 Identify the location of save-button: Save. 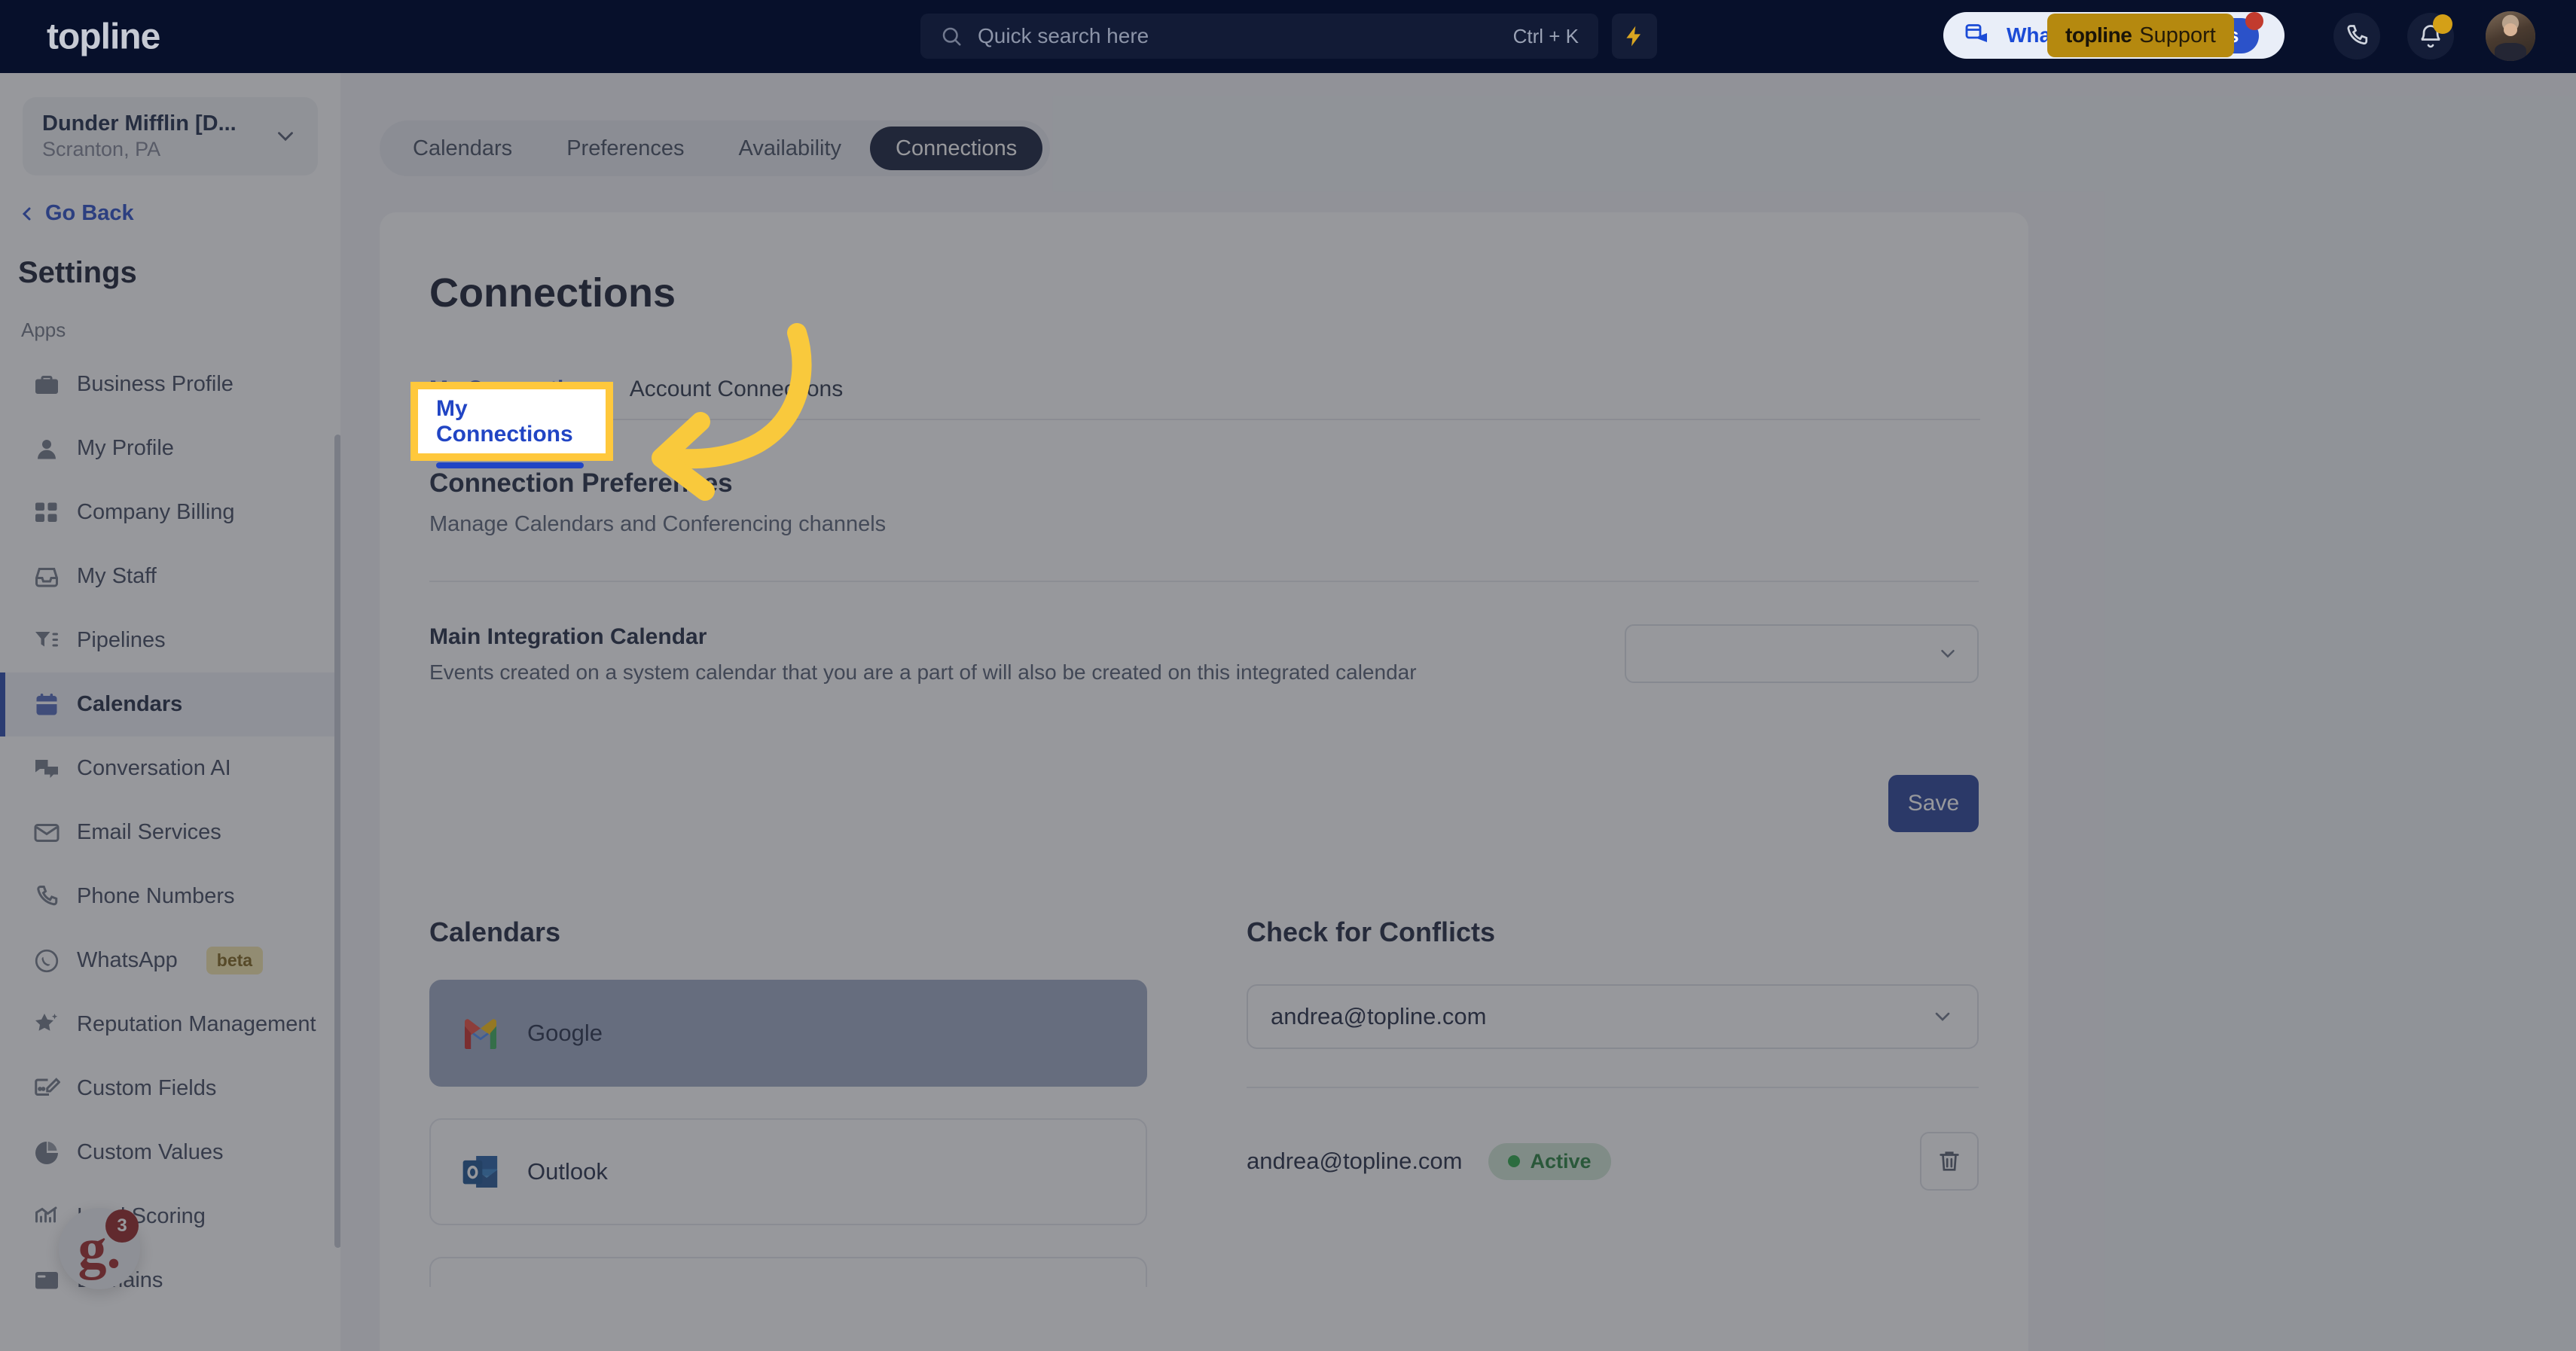
(1934, 803).